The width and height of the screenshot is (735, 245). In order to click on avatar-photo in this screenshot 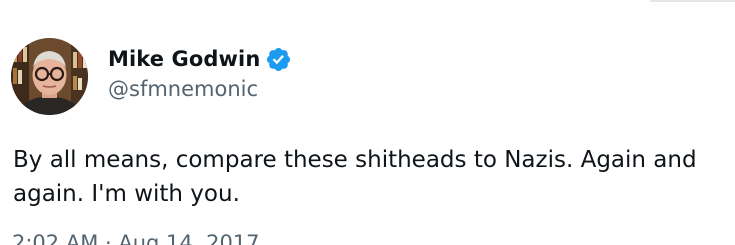, I will do `click(49, 76)`.